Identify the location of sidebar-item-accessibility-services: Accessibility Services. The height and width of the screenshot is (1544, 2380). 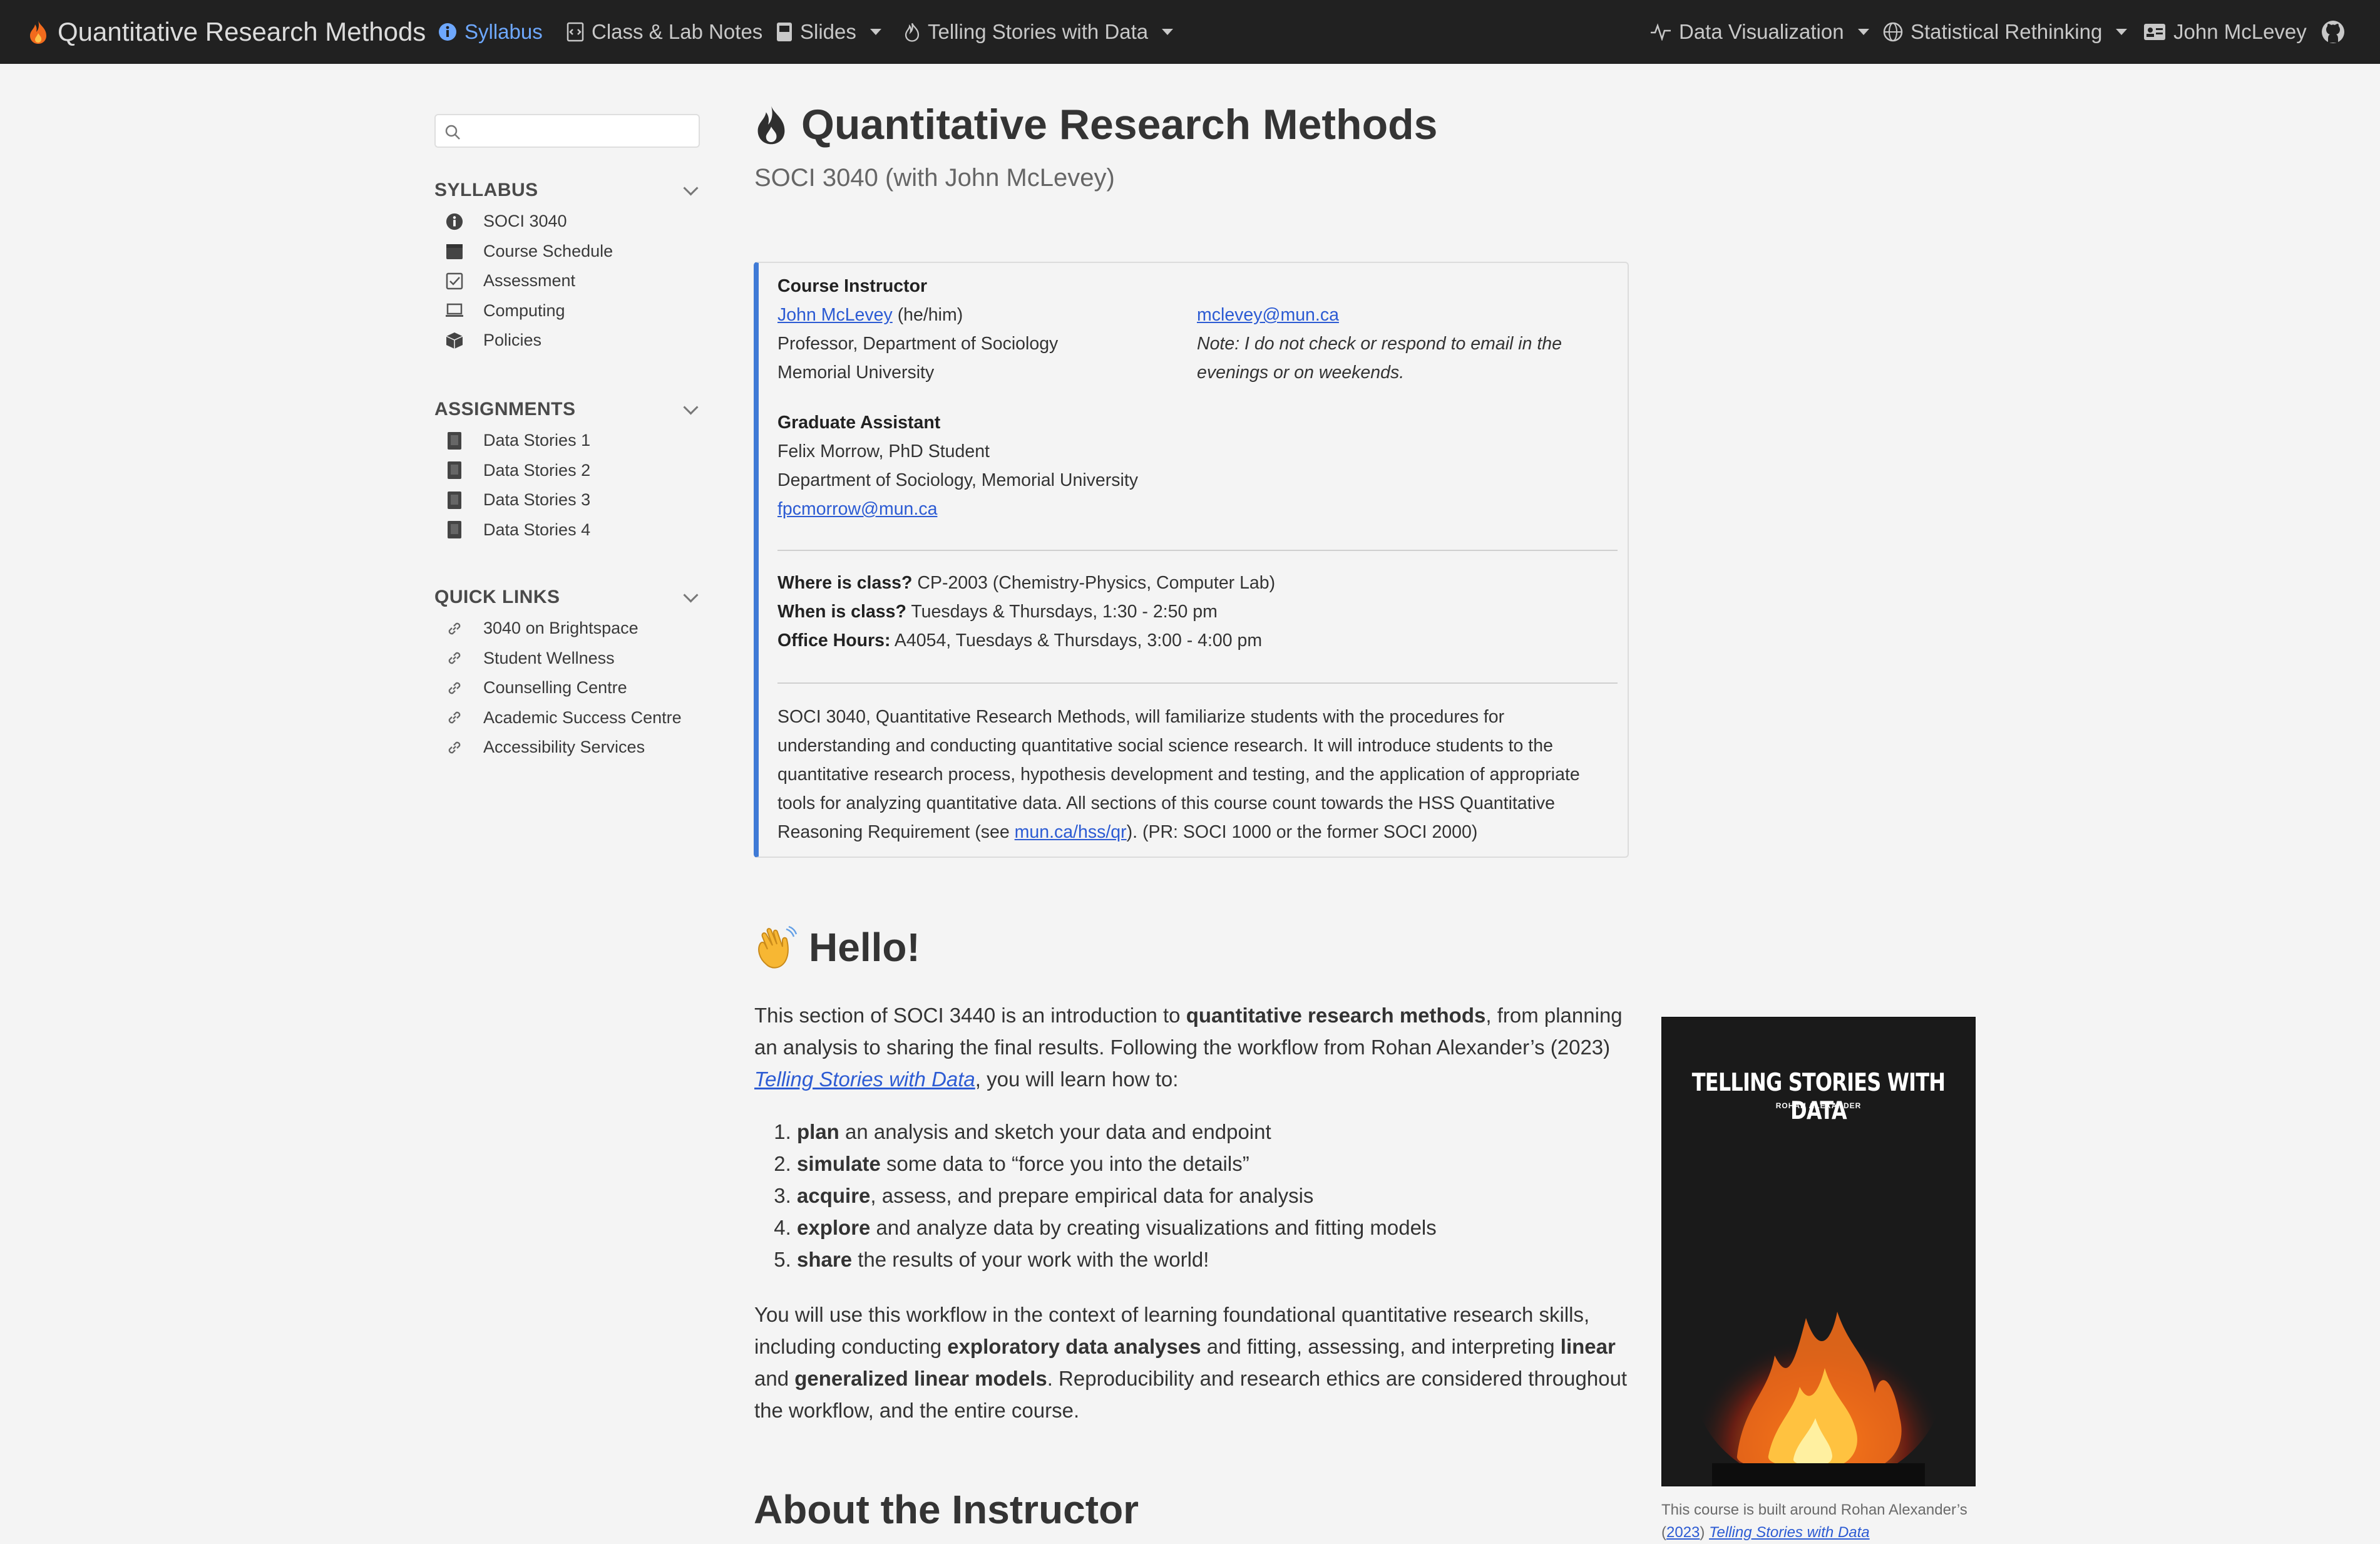
(569, 748).